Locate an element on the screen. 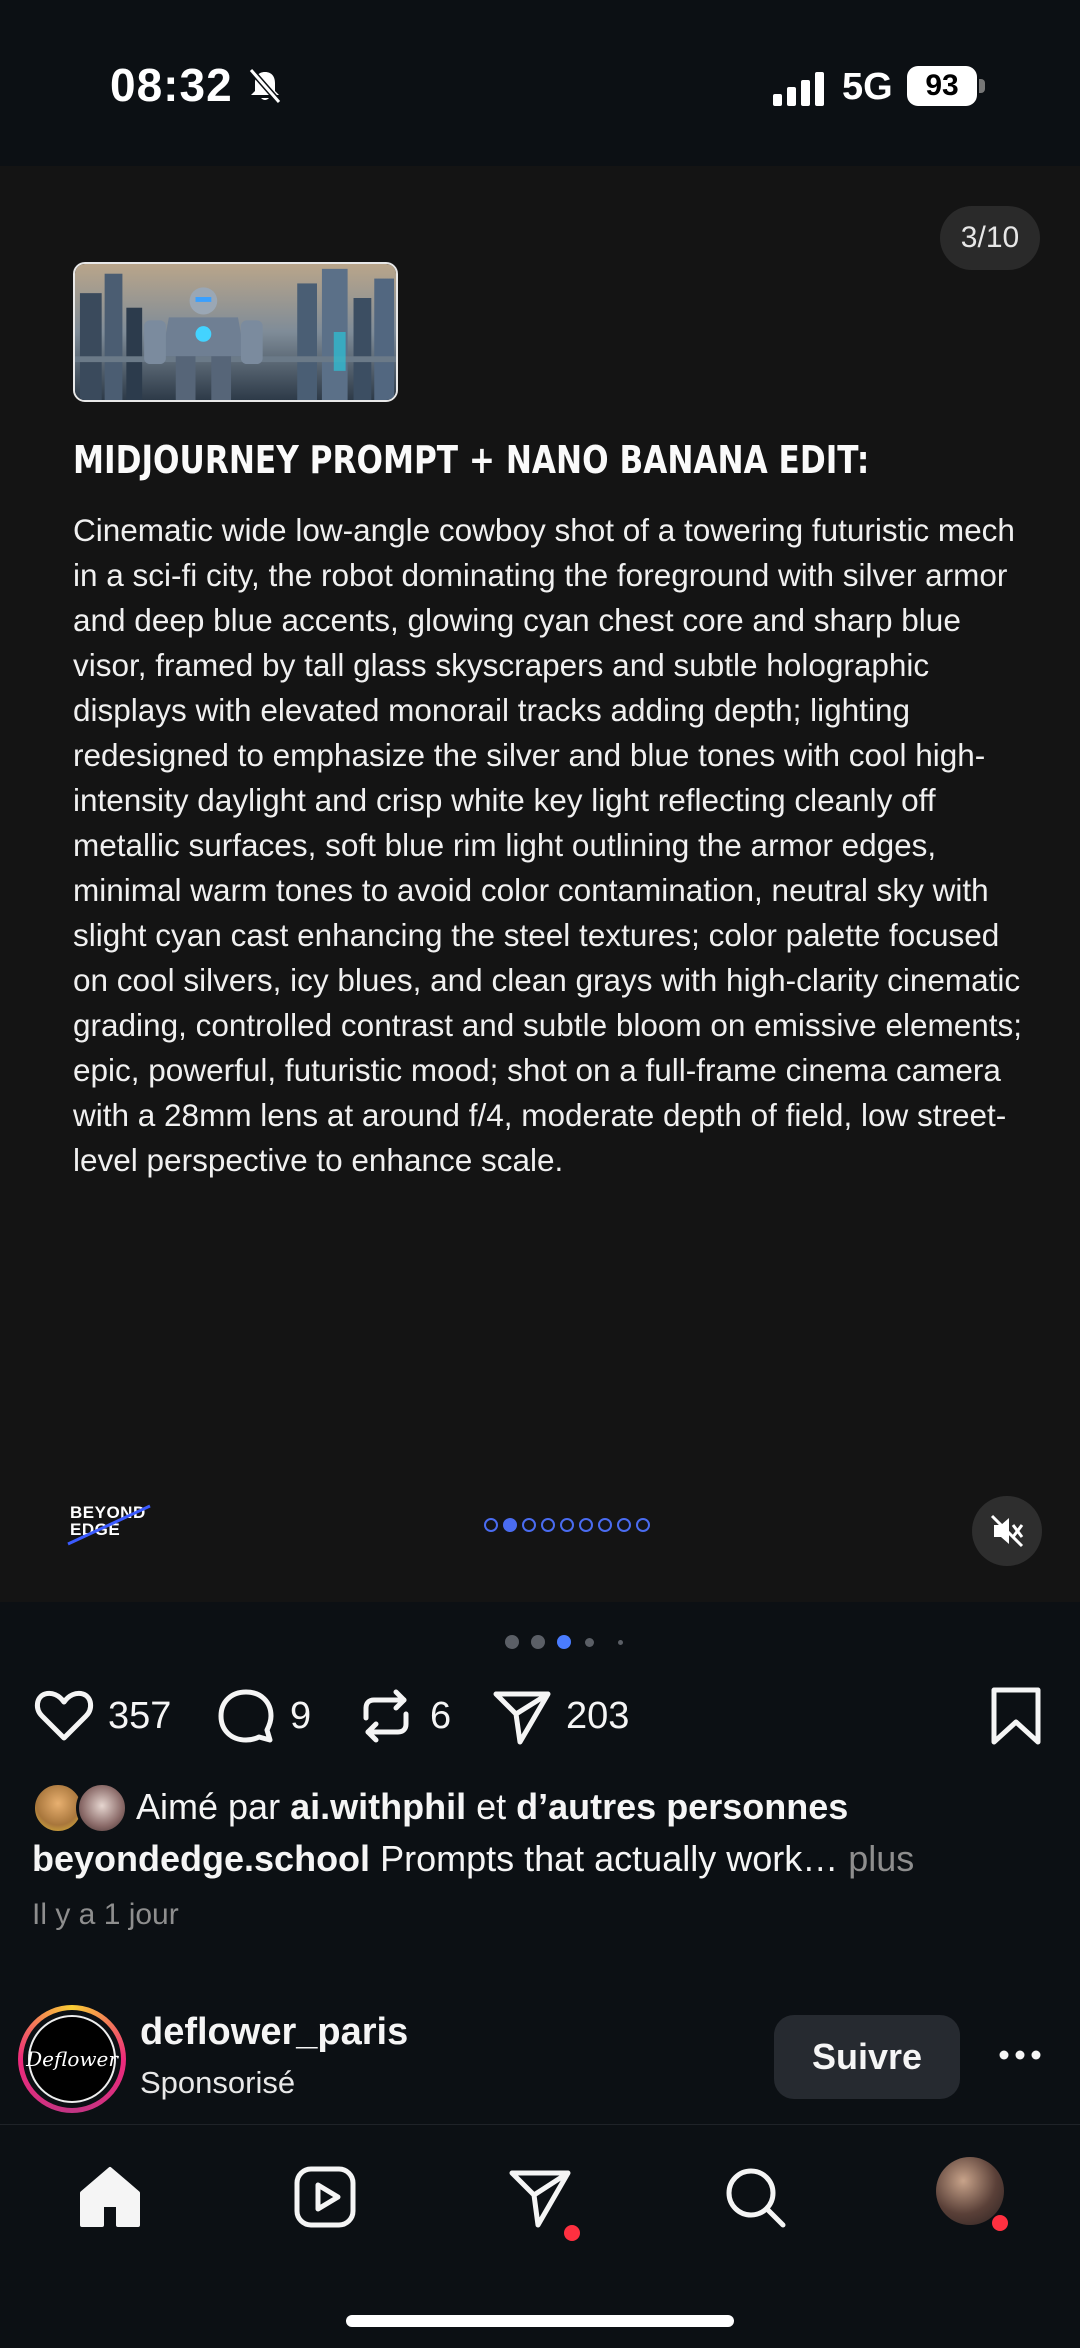 Image resolution: width=1080 pixels, height=2348 pixels. next-post-username: deflower_paris is located at coordinates (274, 2032).